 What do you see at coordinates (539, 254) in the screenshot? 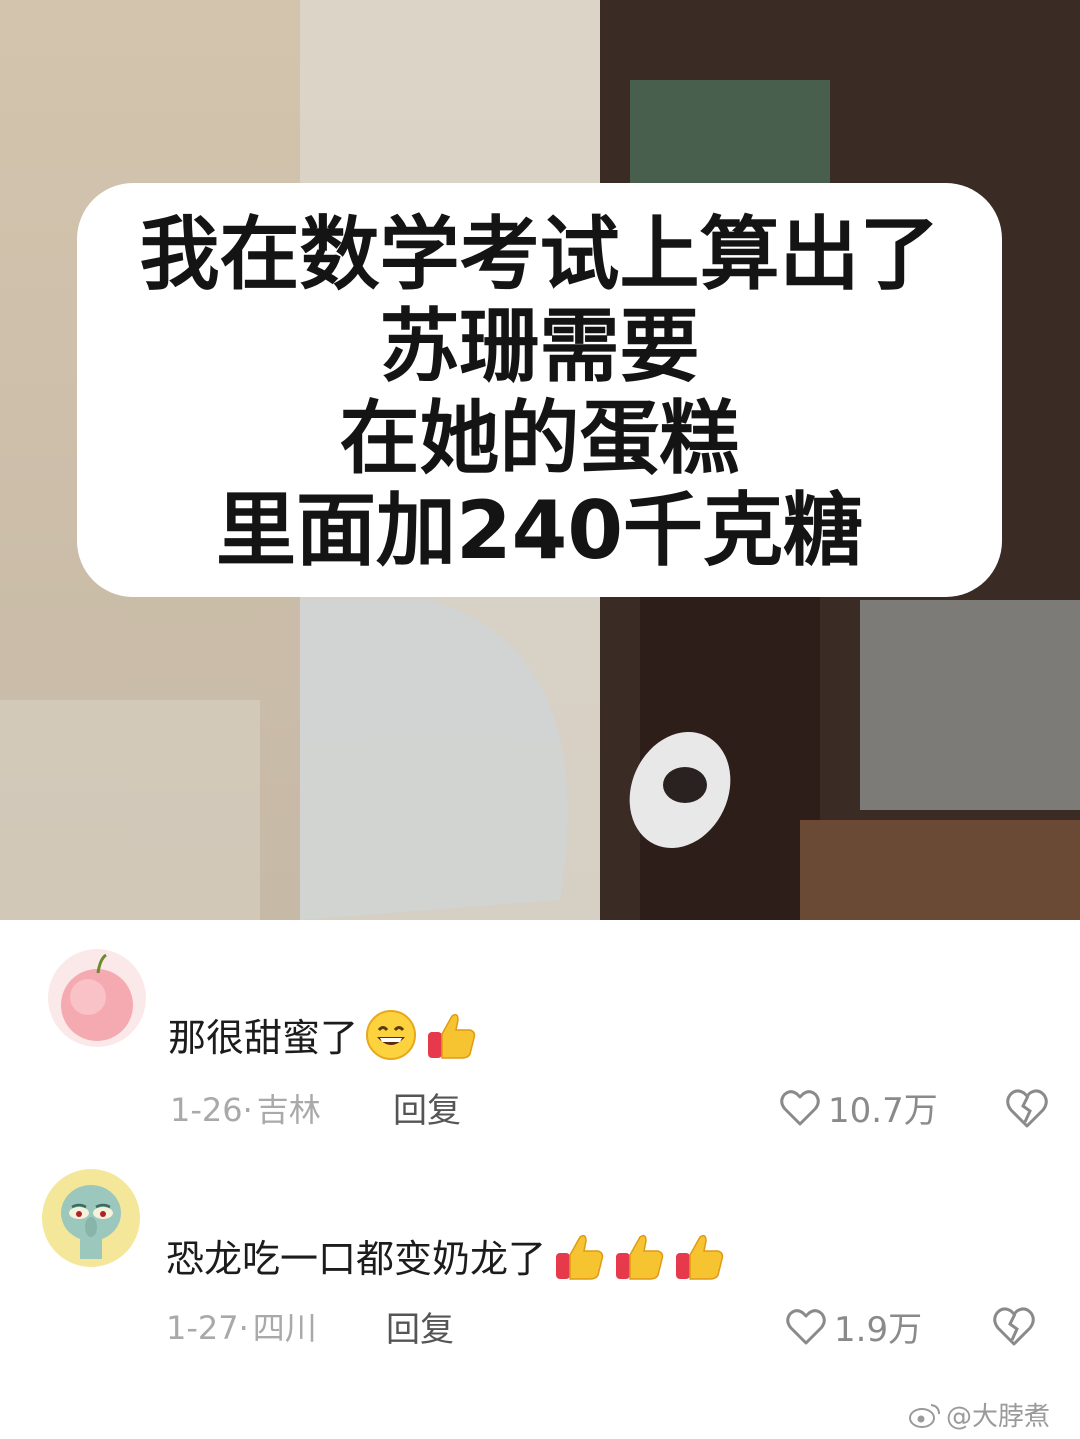
I see `caption-line-1: 我在数学考试上算出了` at bounding box center [539, 254].